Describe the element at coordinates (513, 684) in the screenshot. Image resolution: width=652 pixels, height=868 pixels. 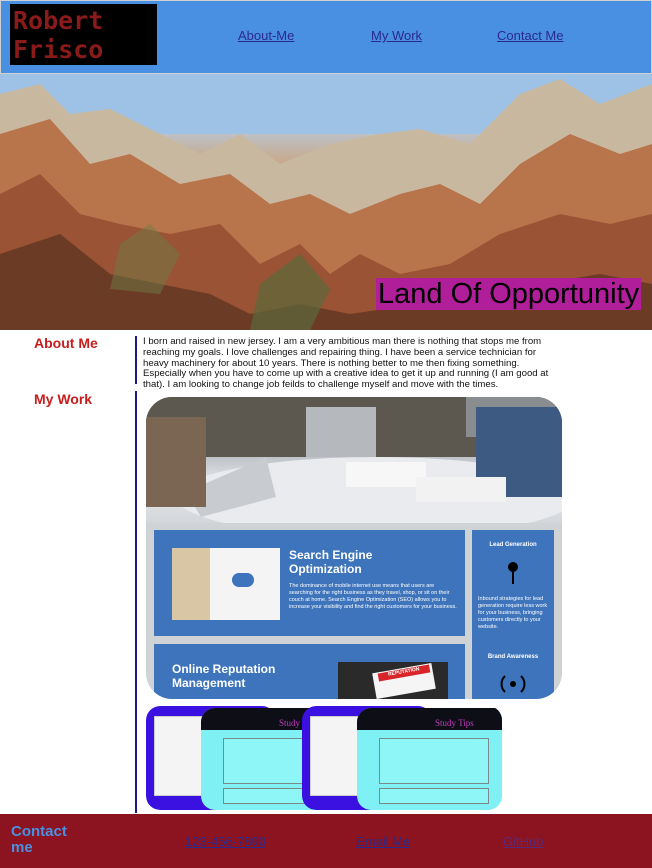
I see `broadcast-icon` at that location.